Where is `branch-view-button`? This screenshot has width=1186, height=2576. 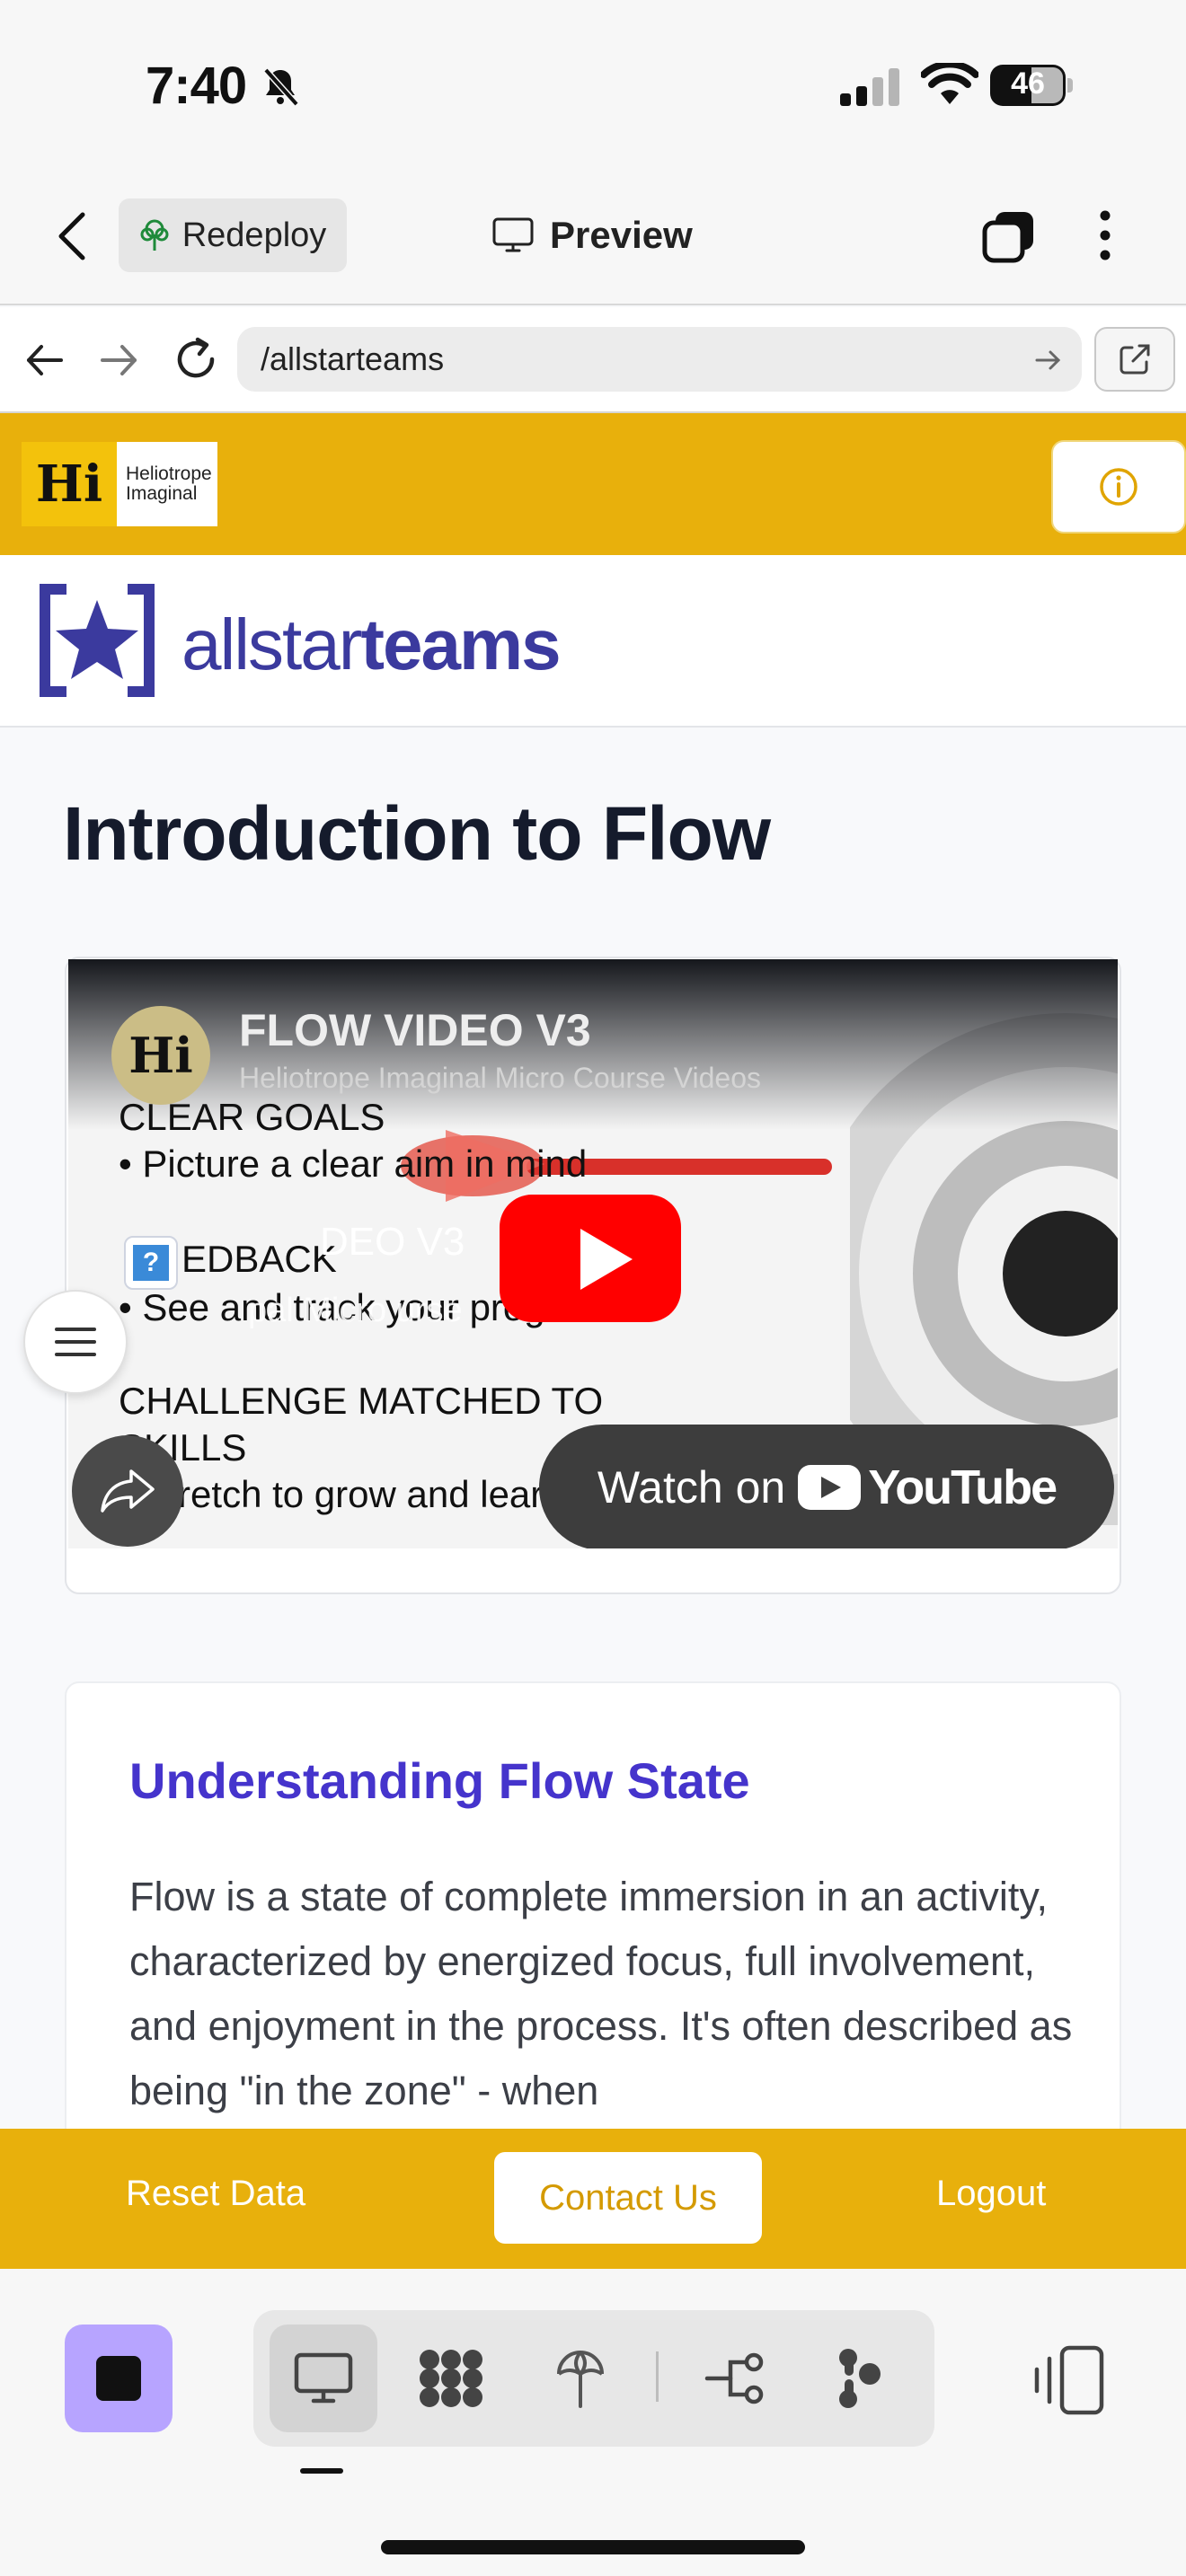
branch-view-button is located at coordinates (735, 2378).